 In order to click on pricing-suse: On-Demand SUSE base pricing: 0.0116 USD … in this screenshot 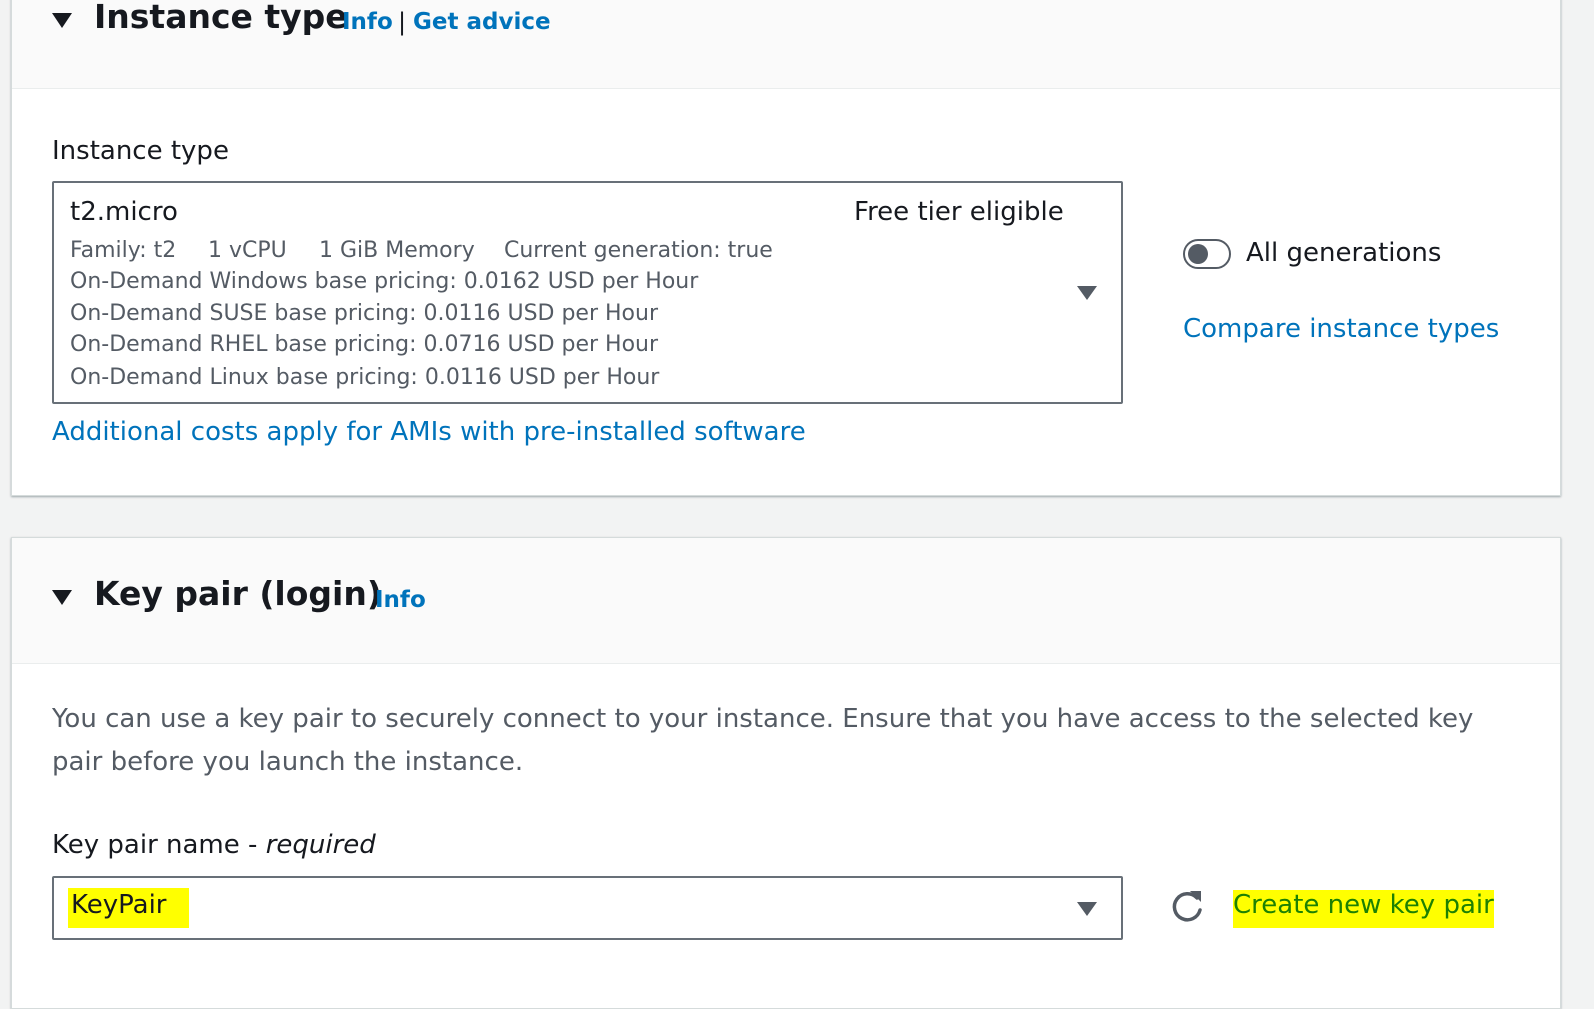, I will do `click(364, 313)`.